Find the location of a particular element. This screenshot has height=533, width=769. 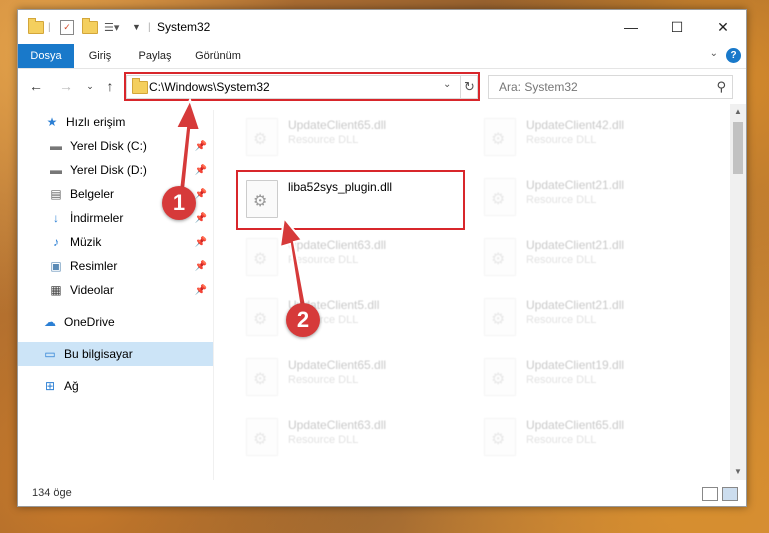

details-view-icon is located at coordinates (710, 494).